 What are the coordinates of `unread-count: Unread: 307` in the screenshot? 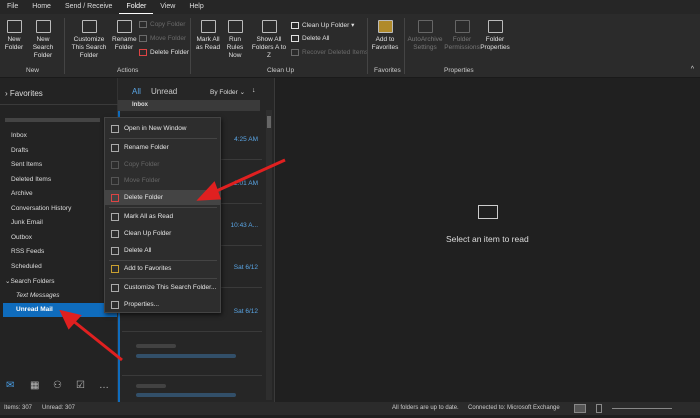 It's located at (59, 408).